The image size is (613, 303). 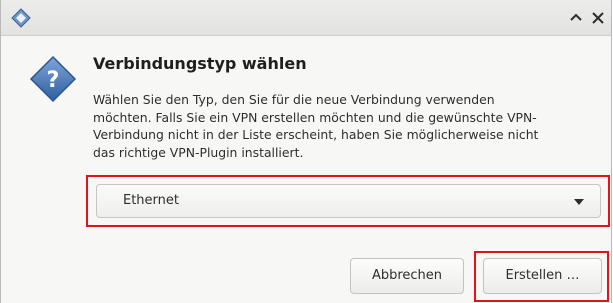 I want to click on dialog-heading: Verbindungstyp wählen, so click(x=200, y=63).